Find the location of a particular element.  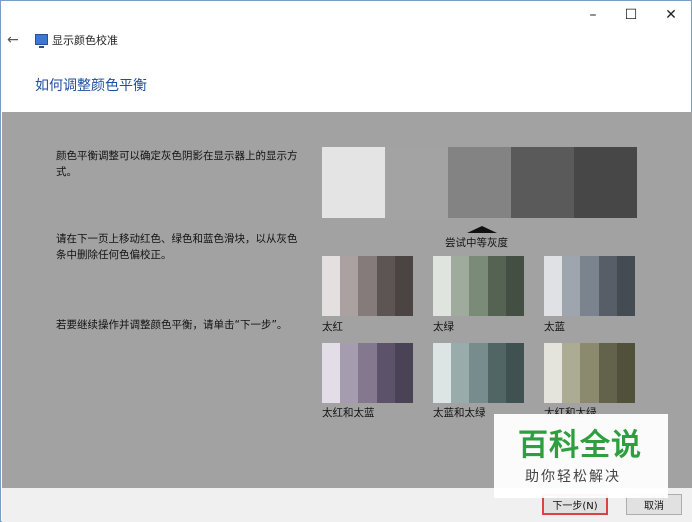

sample-label-too-blue-green: 太蓝和太绿 is located at coordinates (459, 413).